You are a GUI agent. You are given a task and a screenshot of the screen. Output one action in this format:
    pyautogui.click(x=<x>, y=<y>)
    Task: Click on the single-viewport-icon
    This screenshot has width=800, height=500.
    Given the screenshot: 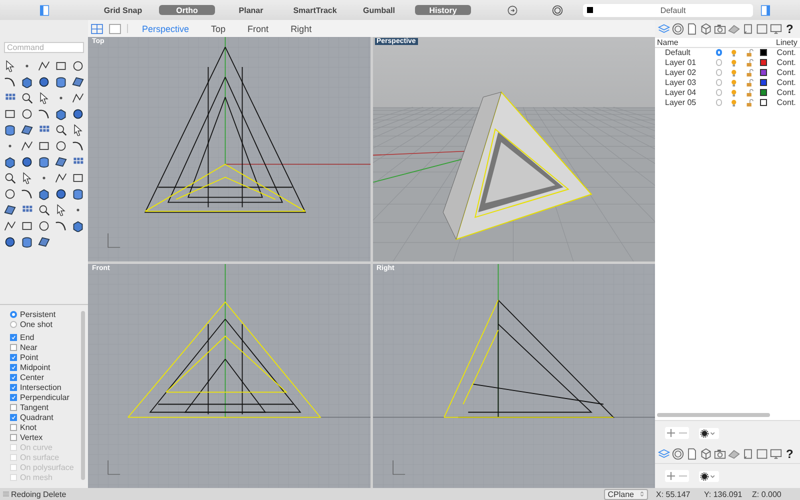 What is the action you would take?
    pyautogui.click(x=115, y=29)
    